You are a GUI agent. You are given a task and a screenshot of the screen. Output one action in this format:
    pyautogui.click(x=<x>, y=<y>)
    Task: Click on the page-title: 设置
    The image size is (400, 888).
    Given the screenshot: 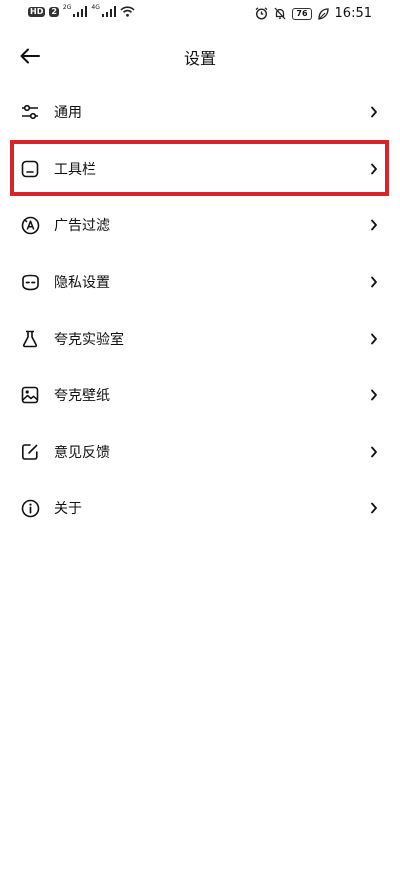 What is the action you would take?
    pyautogui.click(x=199, y=58)
    